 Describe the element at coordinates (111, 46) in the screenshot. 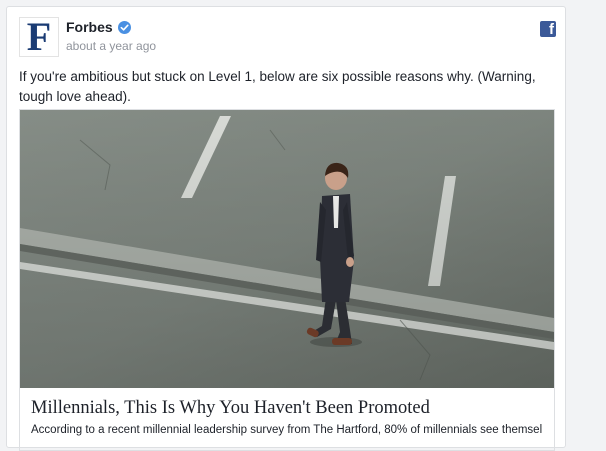

I see `post-timestamp: about a year ago` at that location.